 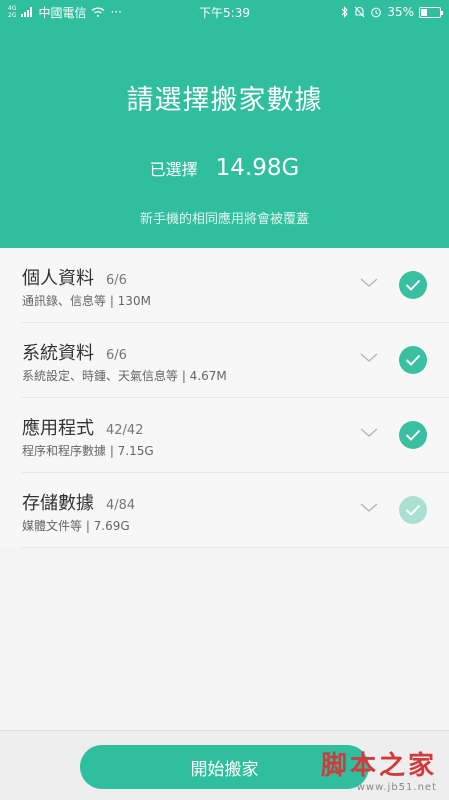 I want to click on status-bar: 4G 2G 中國電信 ··· 下午5:39 35%, so click(x=224, y=12).